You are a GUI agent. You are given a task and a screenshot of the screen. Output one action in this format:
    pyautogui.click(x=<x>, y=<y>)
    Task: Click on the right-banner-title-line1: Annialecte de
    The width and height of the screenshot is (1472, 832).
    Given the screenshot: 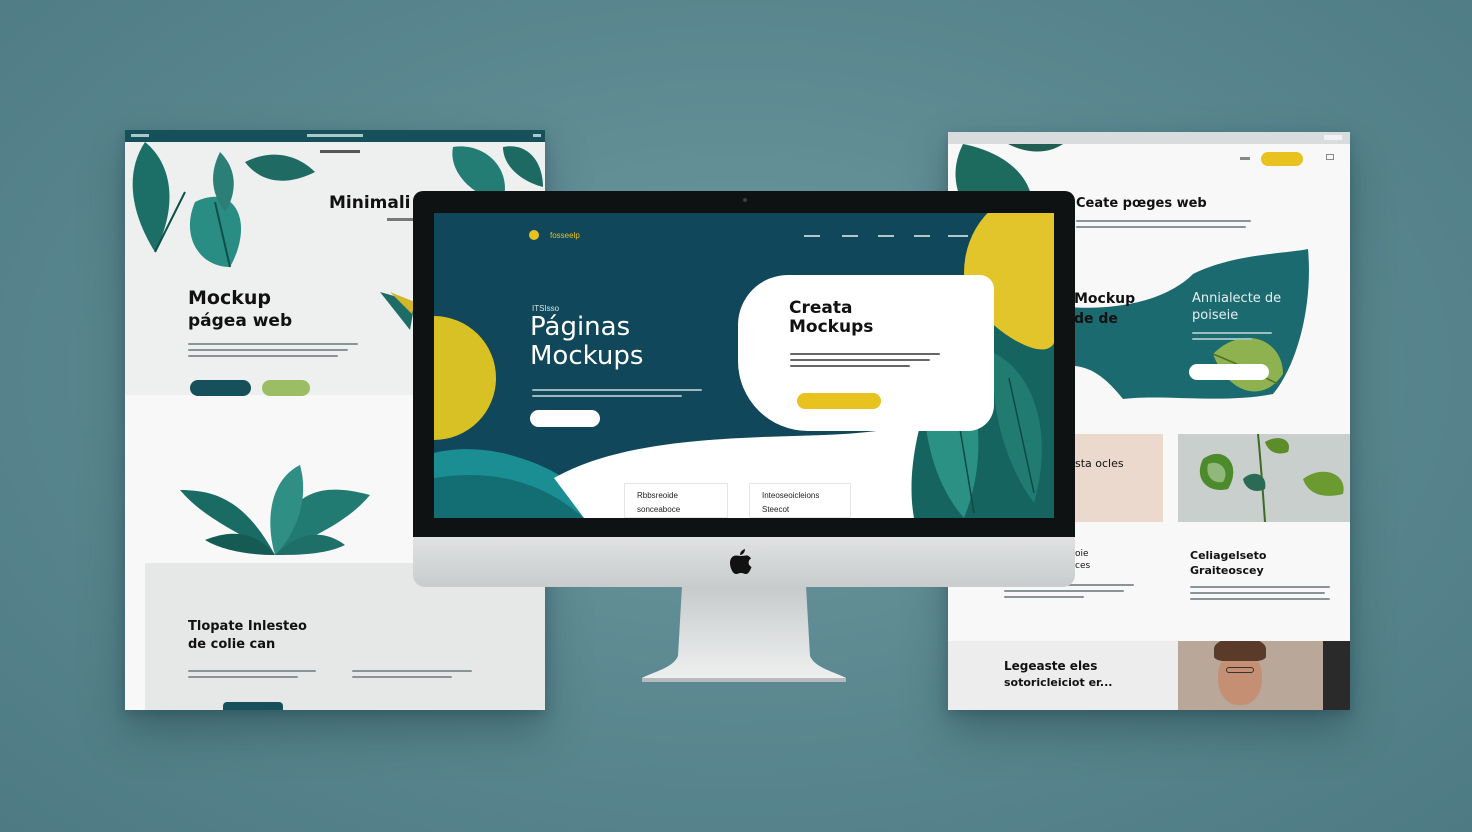 What is the action you would take?
    pyautogui.click(x=1237, y=298)
    